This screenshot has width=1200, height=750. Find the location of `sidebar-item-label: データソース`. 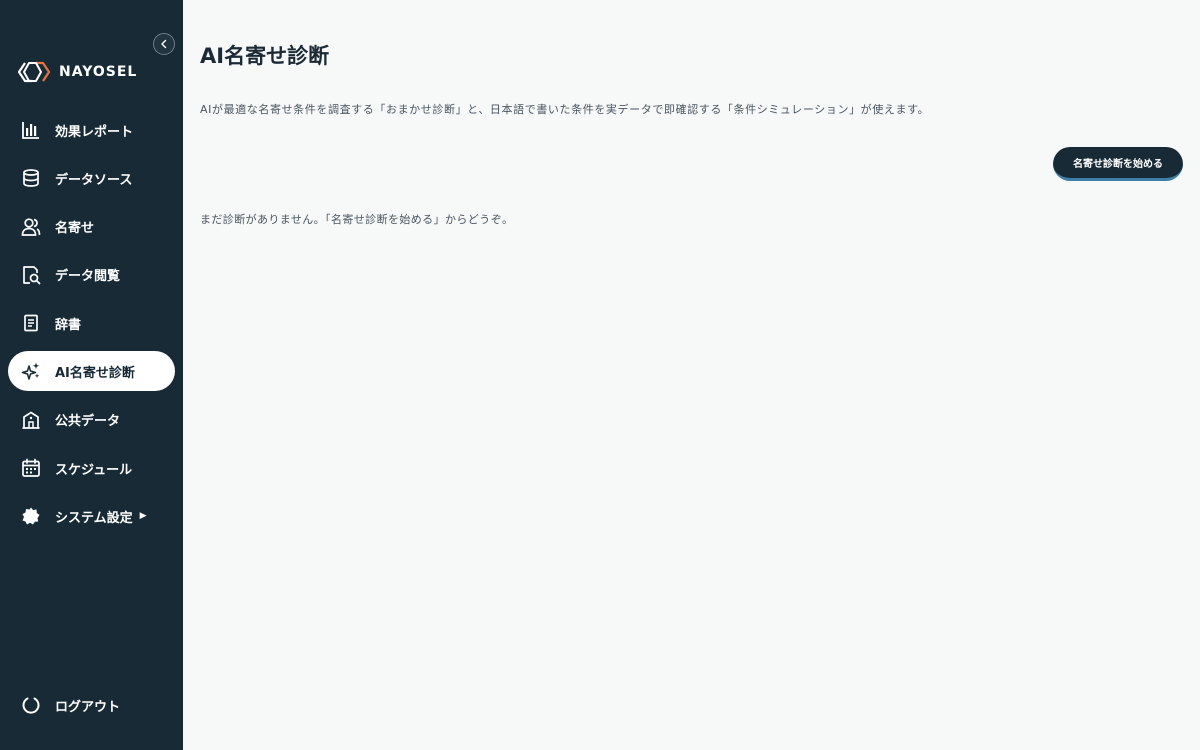

sidebar-item-label: データソース is located at coordinates (94, 180).